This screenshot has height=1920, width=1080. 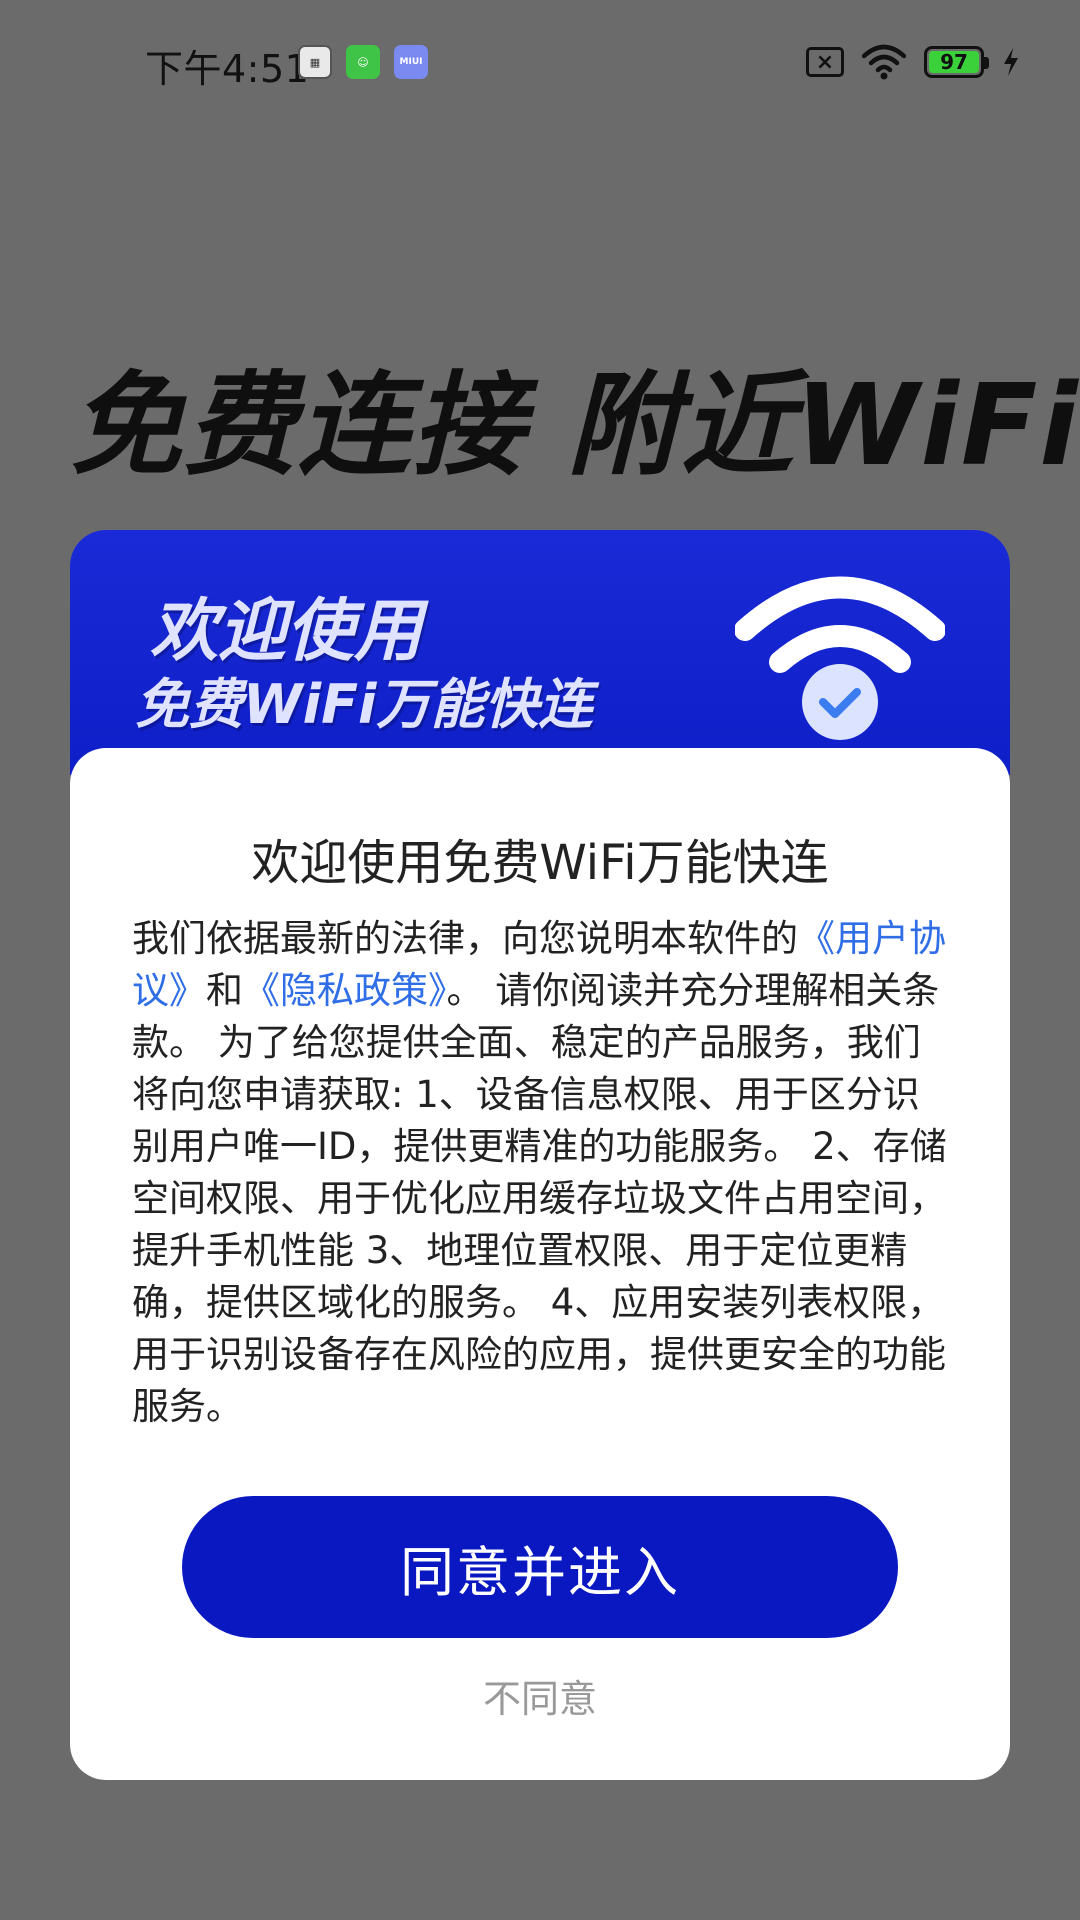 I want to click on status-time: 下午4:51, so click(x=227, y=69).